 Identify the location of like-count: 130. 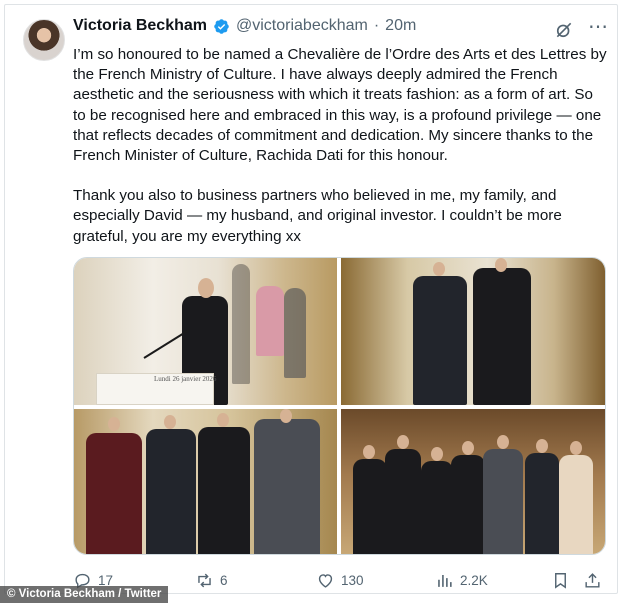
(352, 580).